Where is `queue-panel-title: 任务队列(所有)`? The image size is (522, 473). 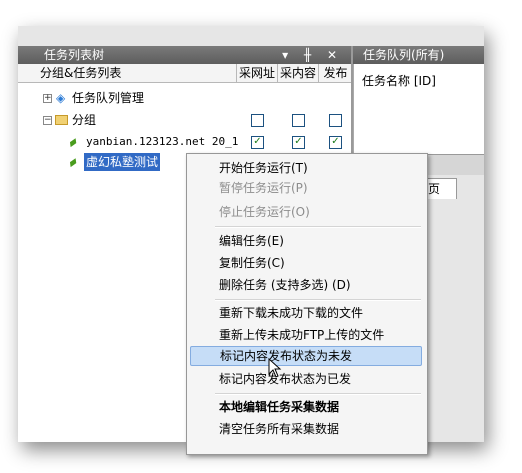 queue-panel-title: 任务队列(所有) is located at coordinates (404, 55).